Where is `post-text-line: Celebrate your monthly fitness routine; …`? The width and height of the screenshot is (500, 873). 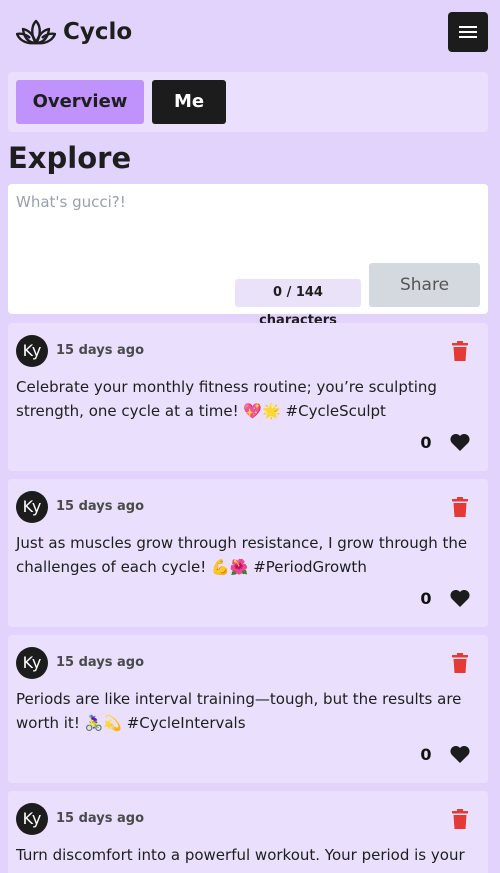
post-text-line: Celebrate your monthly fitness routine; … is located at coordinates (226, 387).